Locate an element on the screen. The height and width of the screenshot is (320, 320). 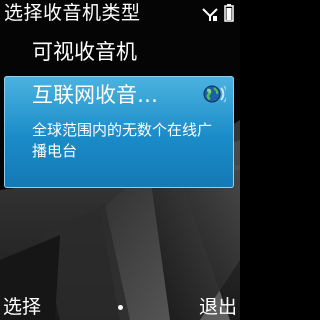
menu-item-visual-radio: 可视收音机 is located at coordinates (120, 52).